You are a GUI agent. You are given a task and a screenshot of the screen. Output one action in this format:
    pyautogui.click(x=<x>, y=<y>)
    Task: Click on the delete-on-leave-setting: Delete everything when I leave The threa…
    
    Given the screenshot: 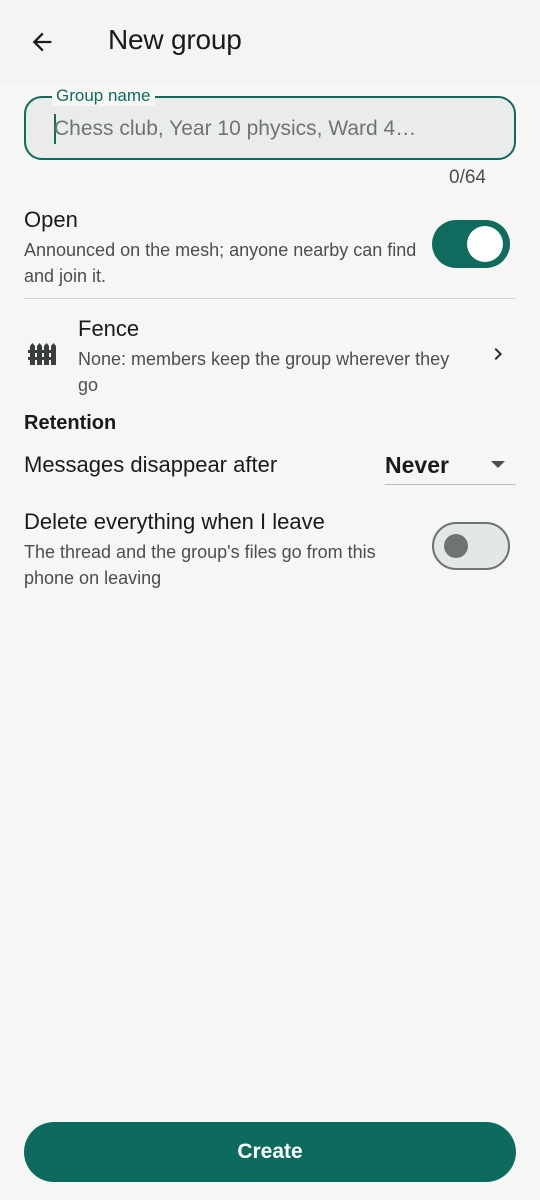 What is the action you would take?
    pyautogui.click(x=224, y=550)
    